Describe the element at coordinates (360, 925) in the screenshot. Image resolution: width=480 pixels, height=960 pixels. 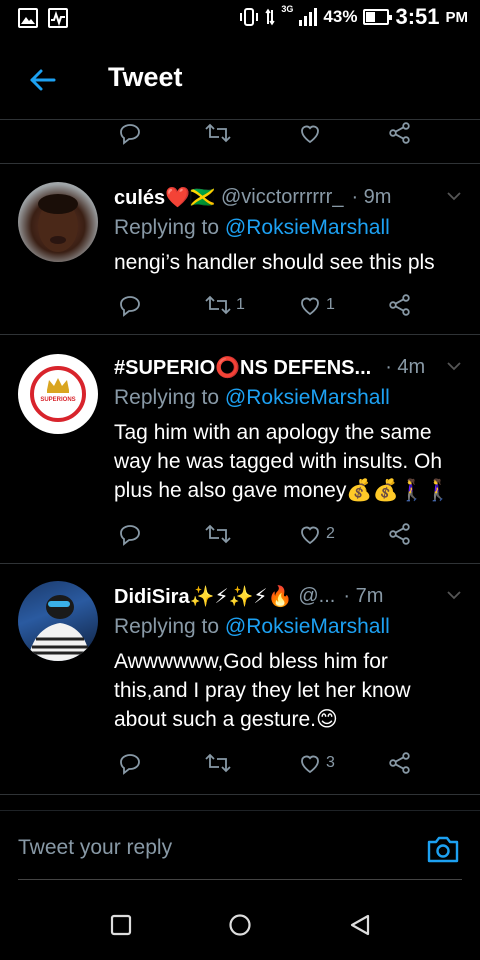
I see `back-nav-icon` at that location.